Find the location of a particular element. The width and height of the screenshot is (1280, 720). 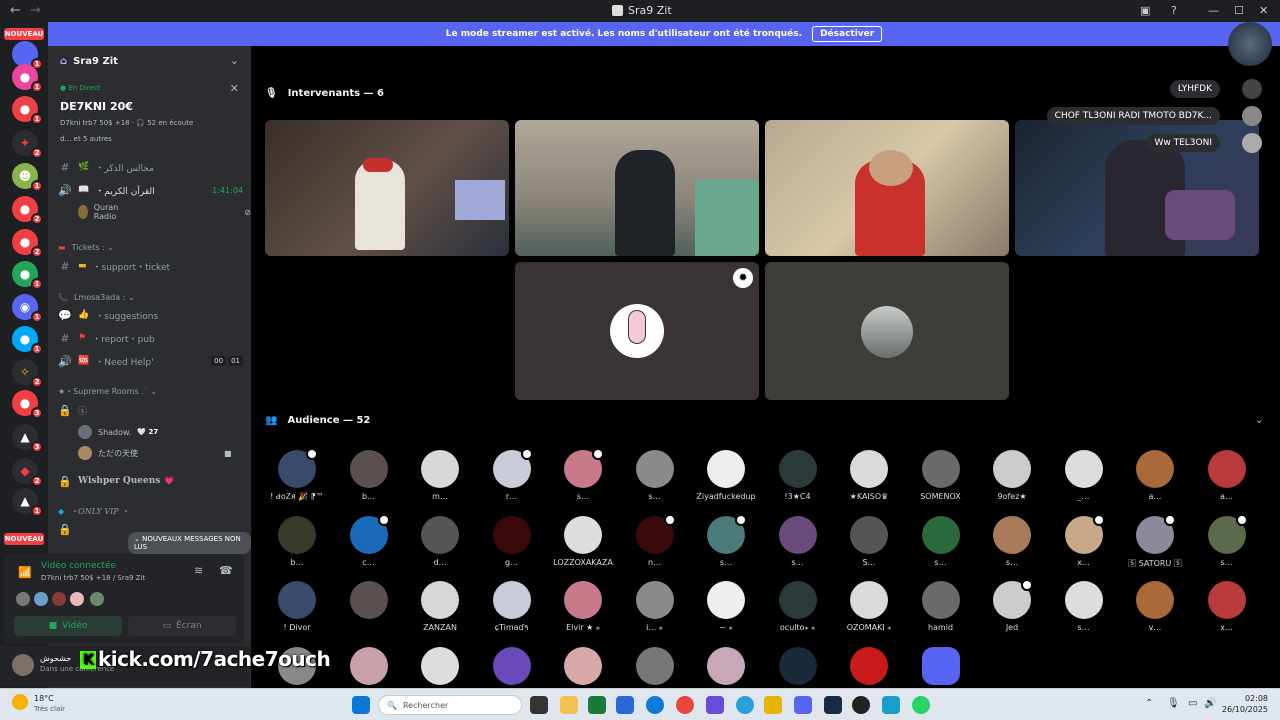

inbox-icon: ▣ is located at coordinates (1145, 10).